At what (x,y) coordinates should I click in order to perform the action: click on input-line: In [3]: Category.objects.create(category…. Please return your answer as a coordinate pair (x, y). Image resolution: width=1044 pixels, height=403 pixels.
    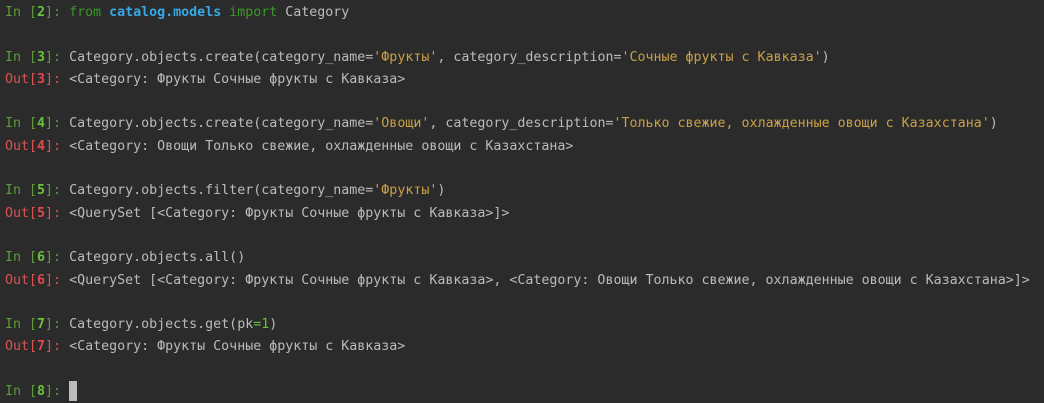
    Looking at the image, I should click on (524, 58).